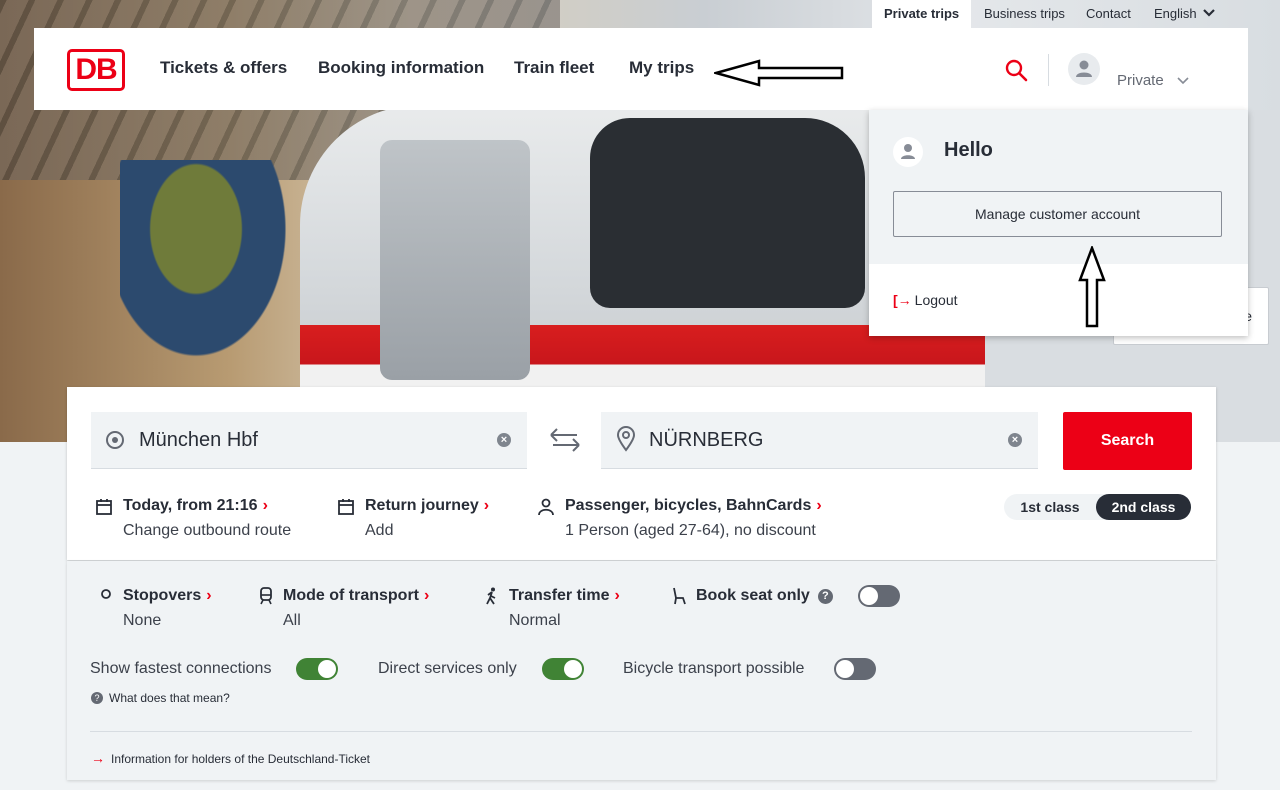 The width and height of the screenshot is (1280, 790). I want to click on transfer-value: Normal, so click(535, 620).